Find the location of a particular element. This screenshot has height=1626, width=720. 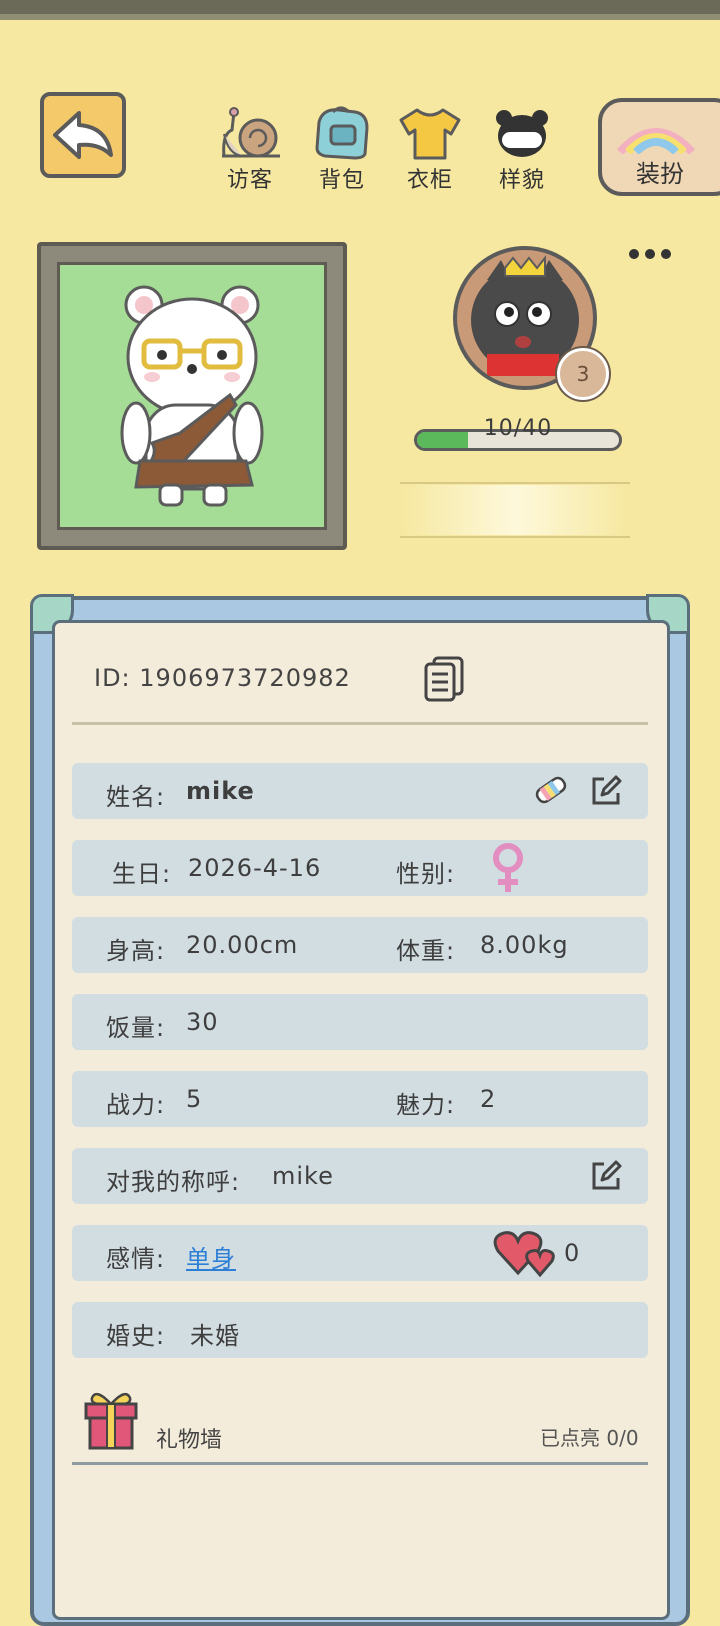

nav-visitors-label: 访客 is located at coordinates (249, 180).